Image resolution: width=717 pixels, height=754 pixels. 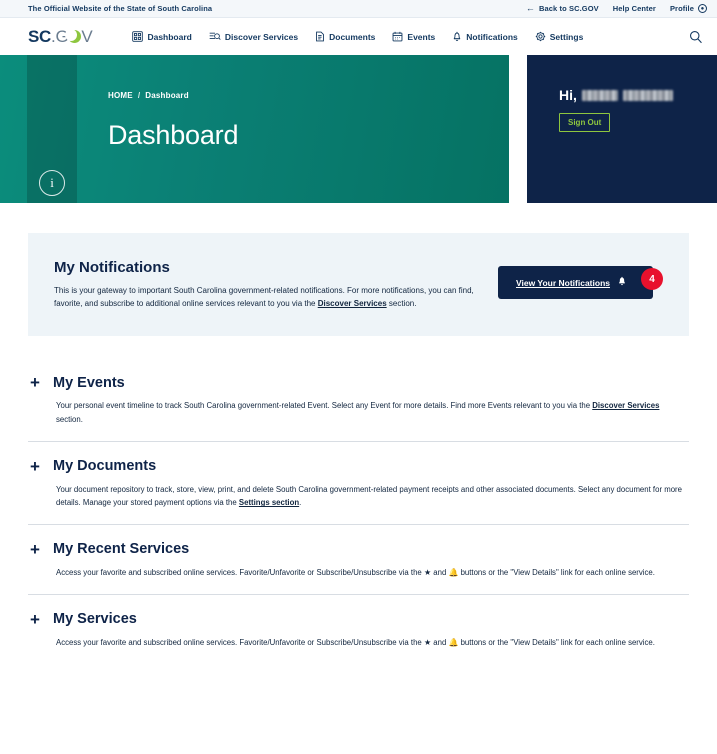 I want to click on my-notifications-title: My Notifications, so click(x=112, y=267).